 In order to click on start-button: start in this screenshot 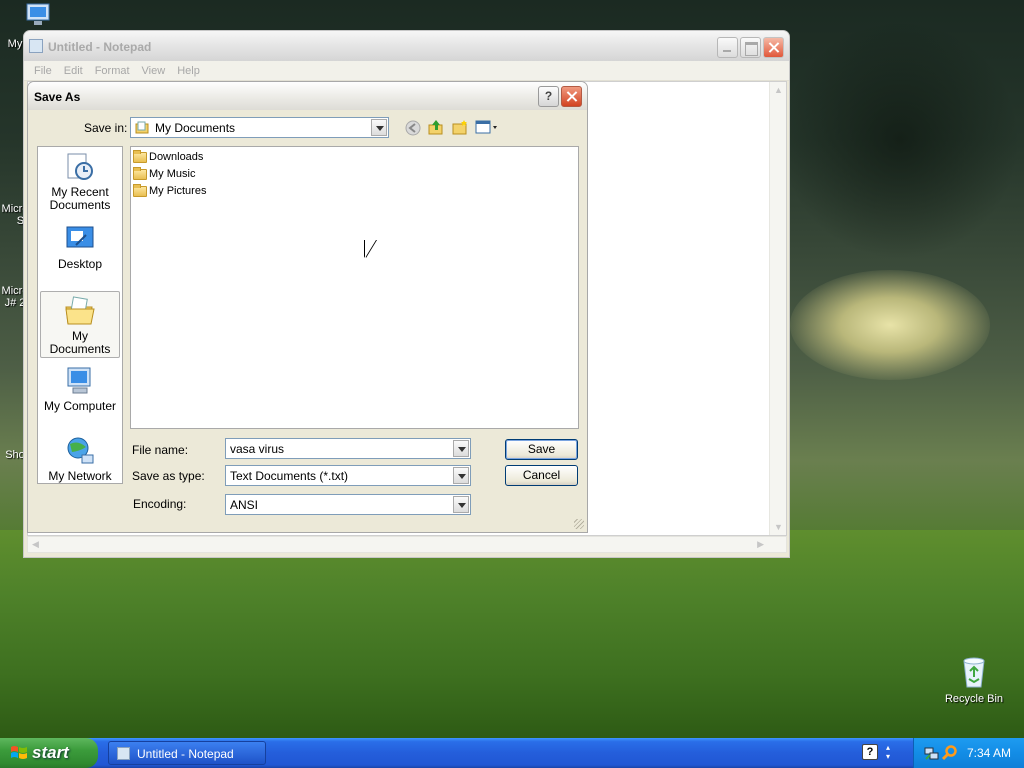, I will do `click(49, 753)`.